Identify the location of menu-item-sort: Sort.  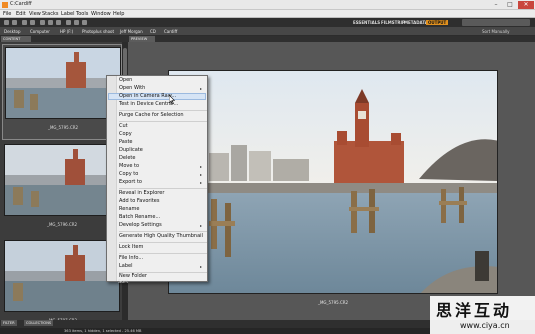
(123, 282).